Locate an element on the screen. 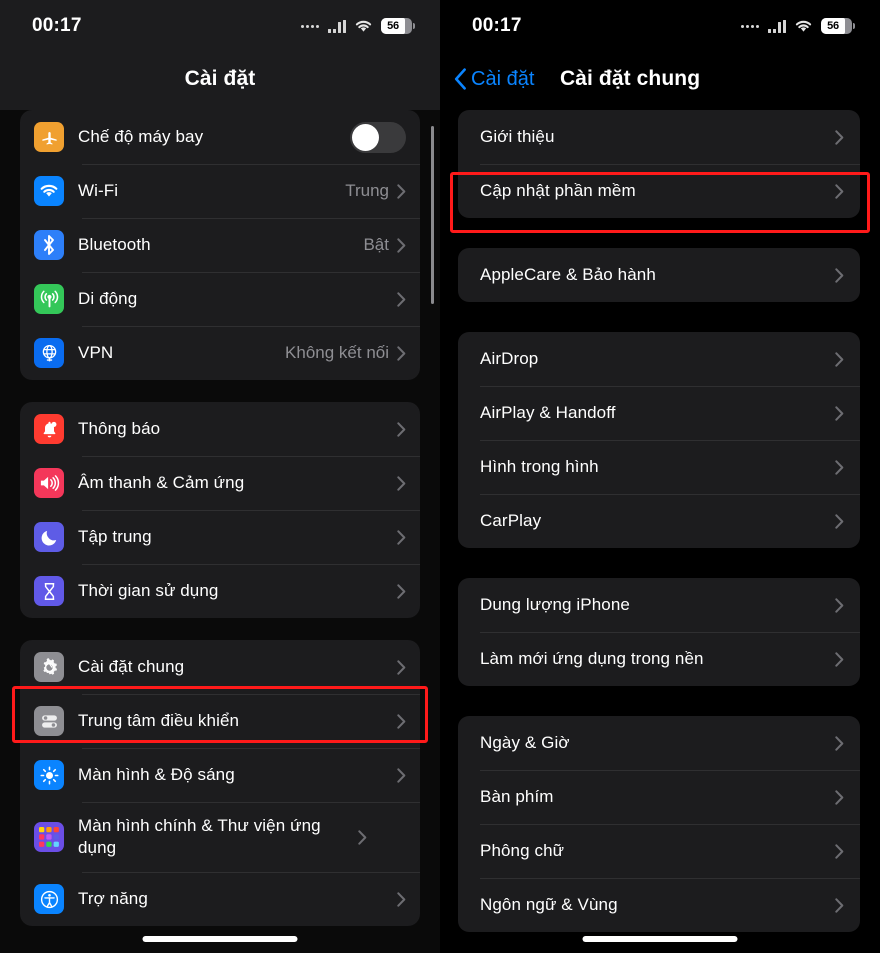 The height and width of the screenshot is (953, 880). row-focus: Tập trung is located at coordinates (220, 537).